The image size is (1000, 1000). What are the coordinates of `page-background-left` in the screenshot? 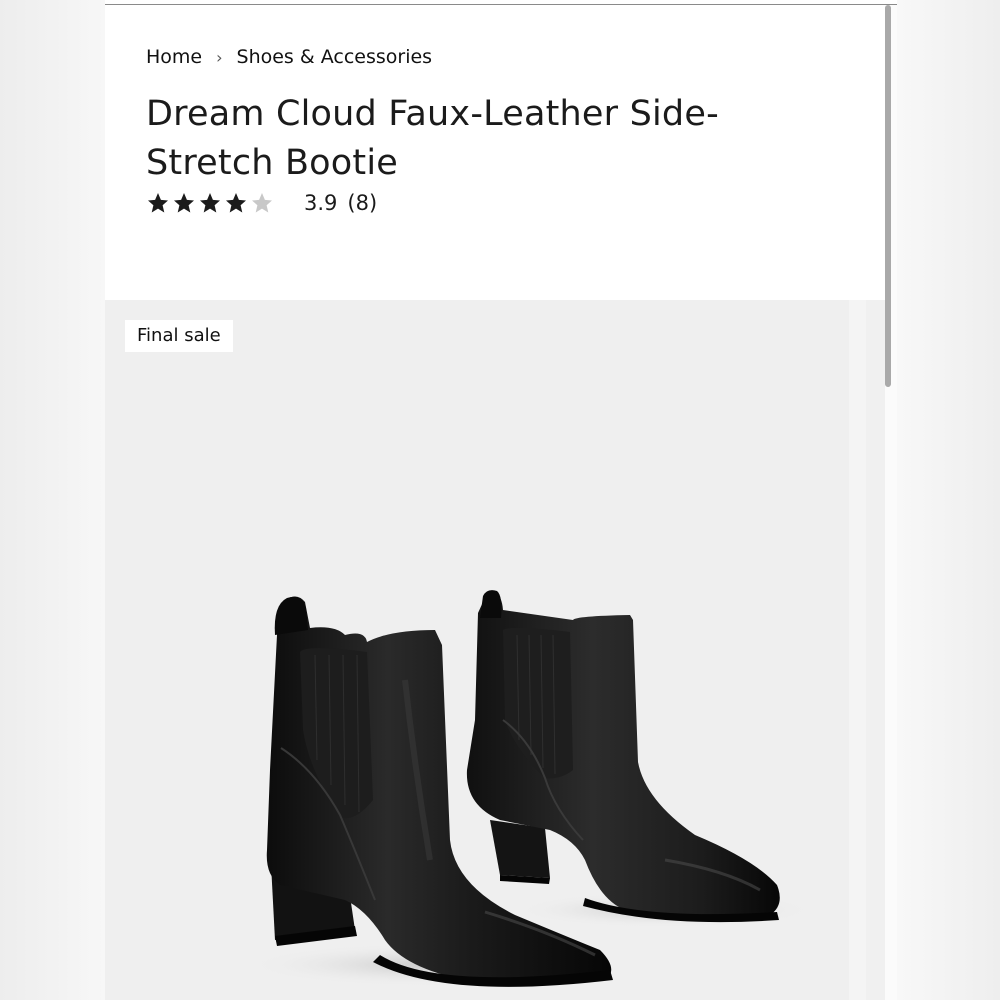 It's located at (52, 500).